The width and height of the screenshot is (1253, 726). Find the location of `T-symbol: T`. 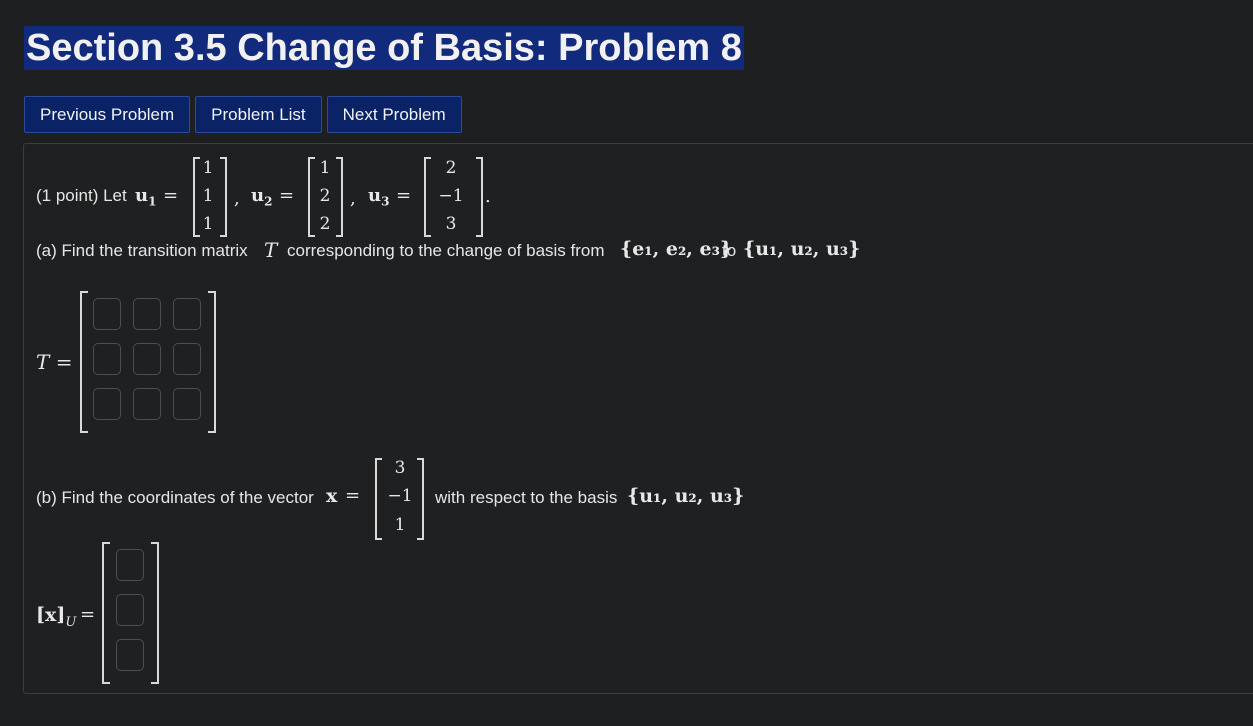

T-symbol: T is located at coordinates (271, 250).